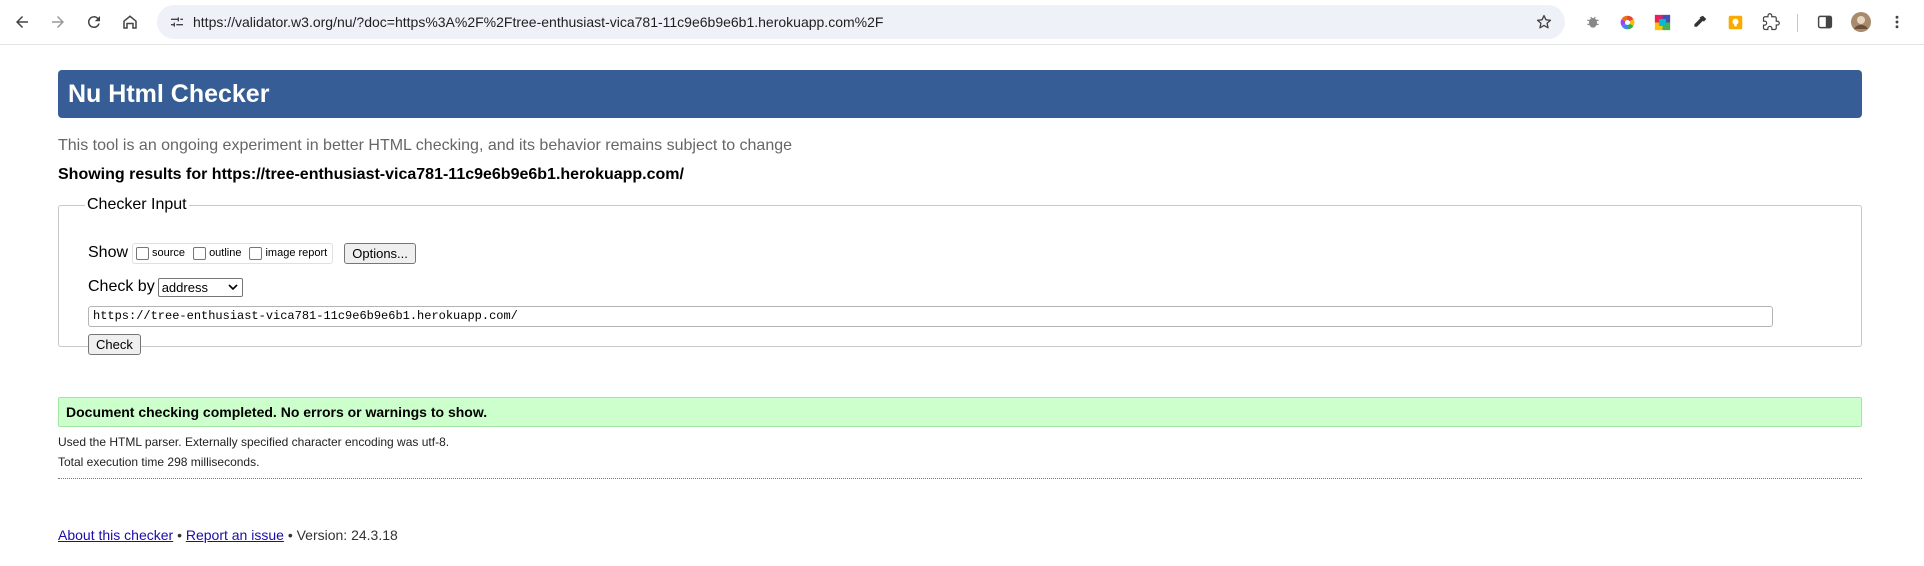 The height and width of the screenshot is (566, 1924). I want to click on extension-palette-icon, so click(1662, 22).